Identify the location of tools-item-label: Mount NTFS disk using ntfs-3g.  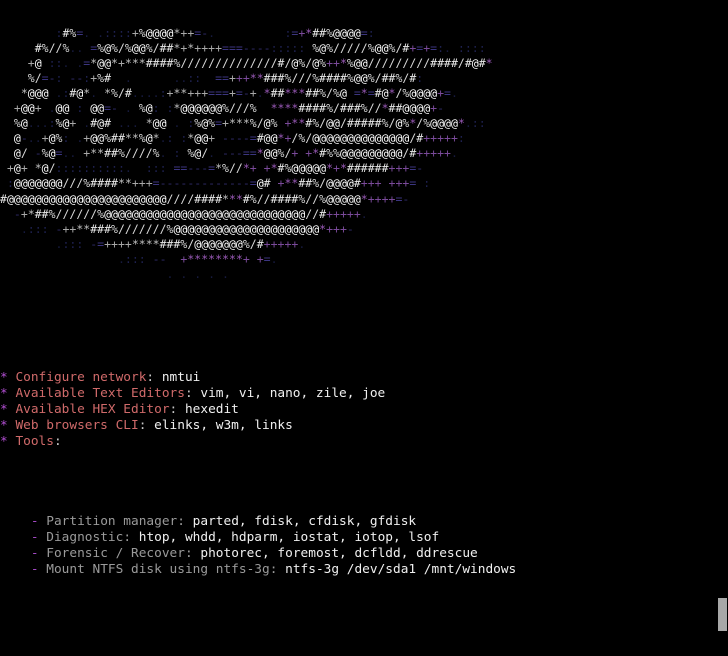
(158, 569).